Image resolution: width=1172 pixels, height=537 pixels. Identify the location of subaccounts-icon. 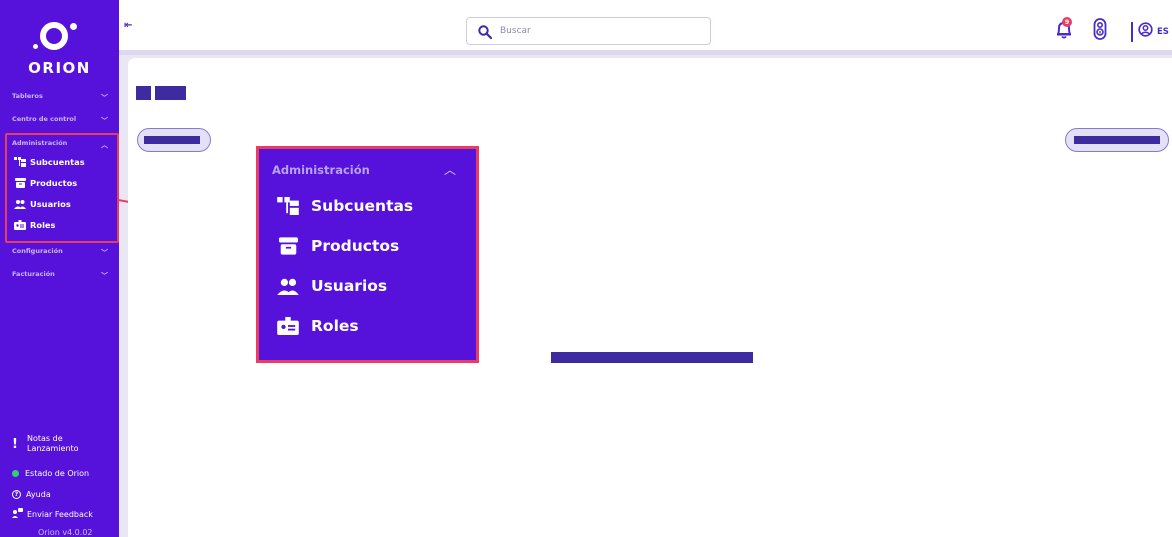
(288, 206).